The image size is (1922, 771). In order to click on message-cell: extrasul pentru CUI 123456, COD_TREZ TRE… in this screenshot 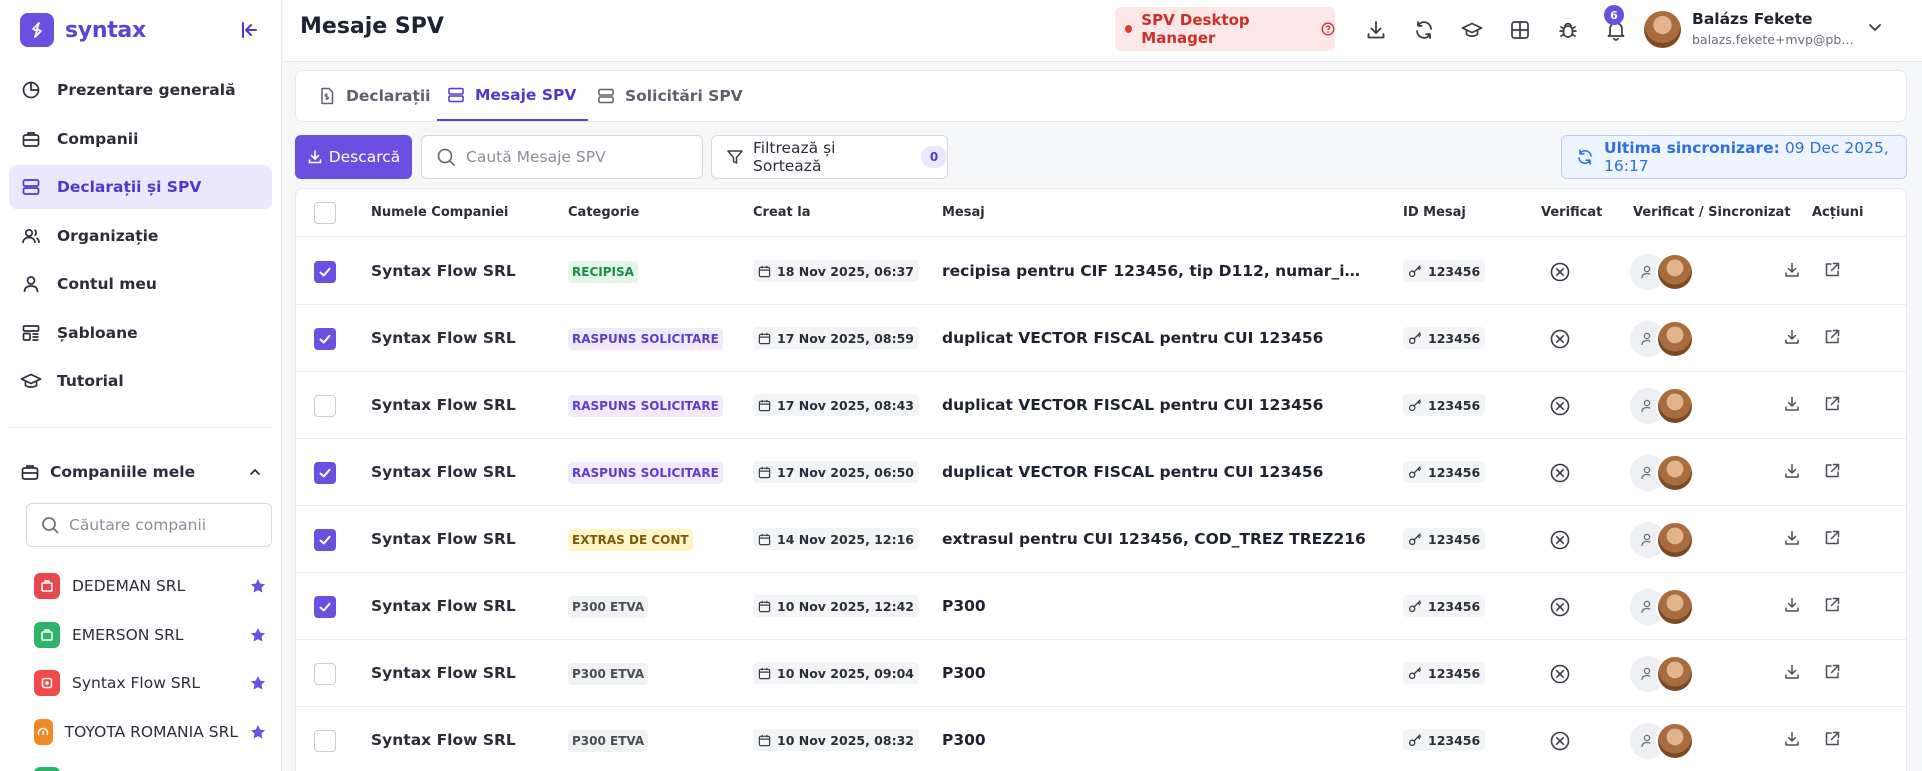, I will do `click(1154, 539)`.